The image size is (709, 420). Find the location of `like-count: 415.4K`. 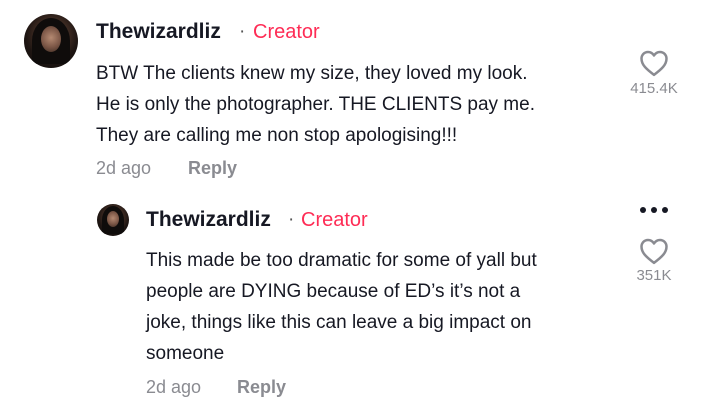

like-count: 415.4K is located at coordinates (654, 88).